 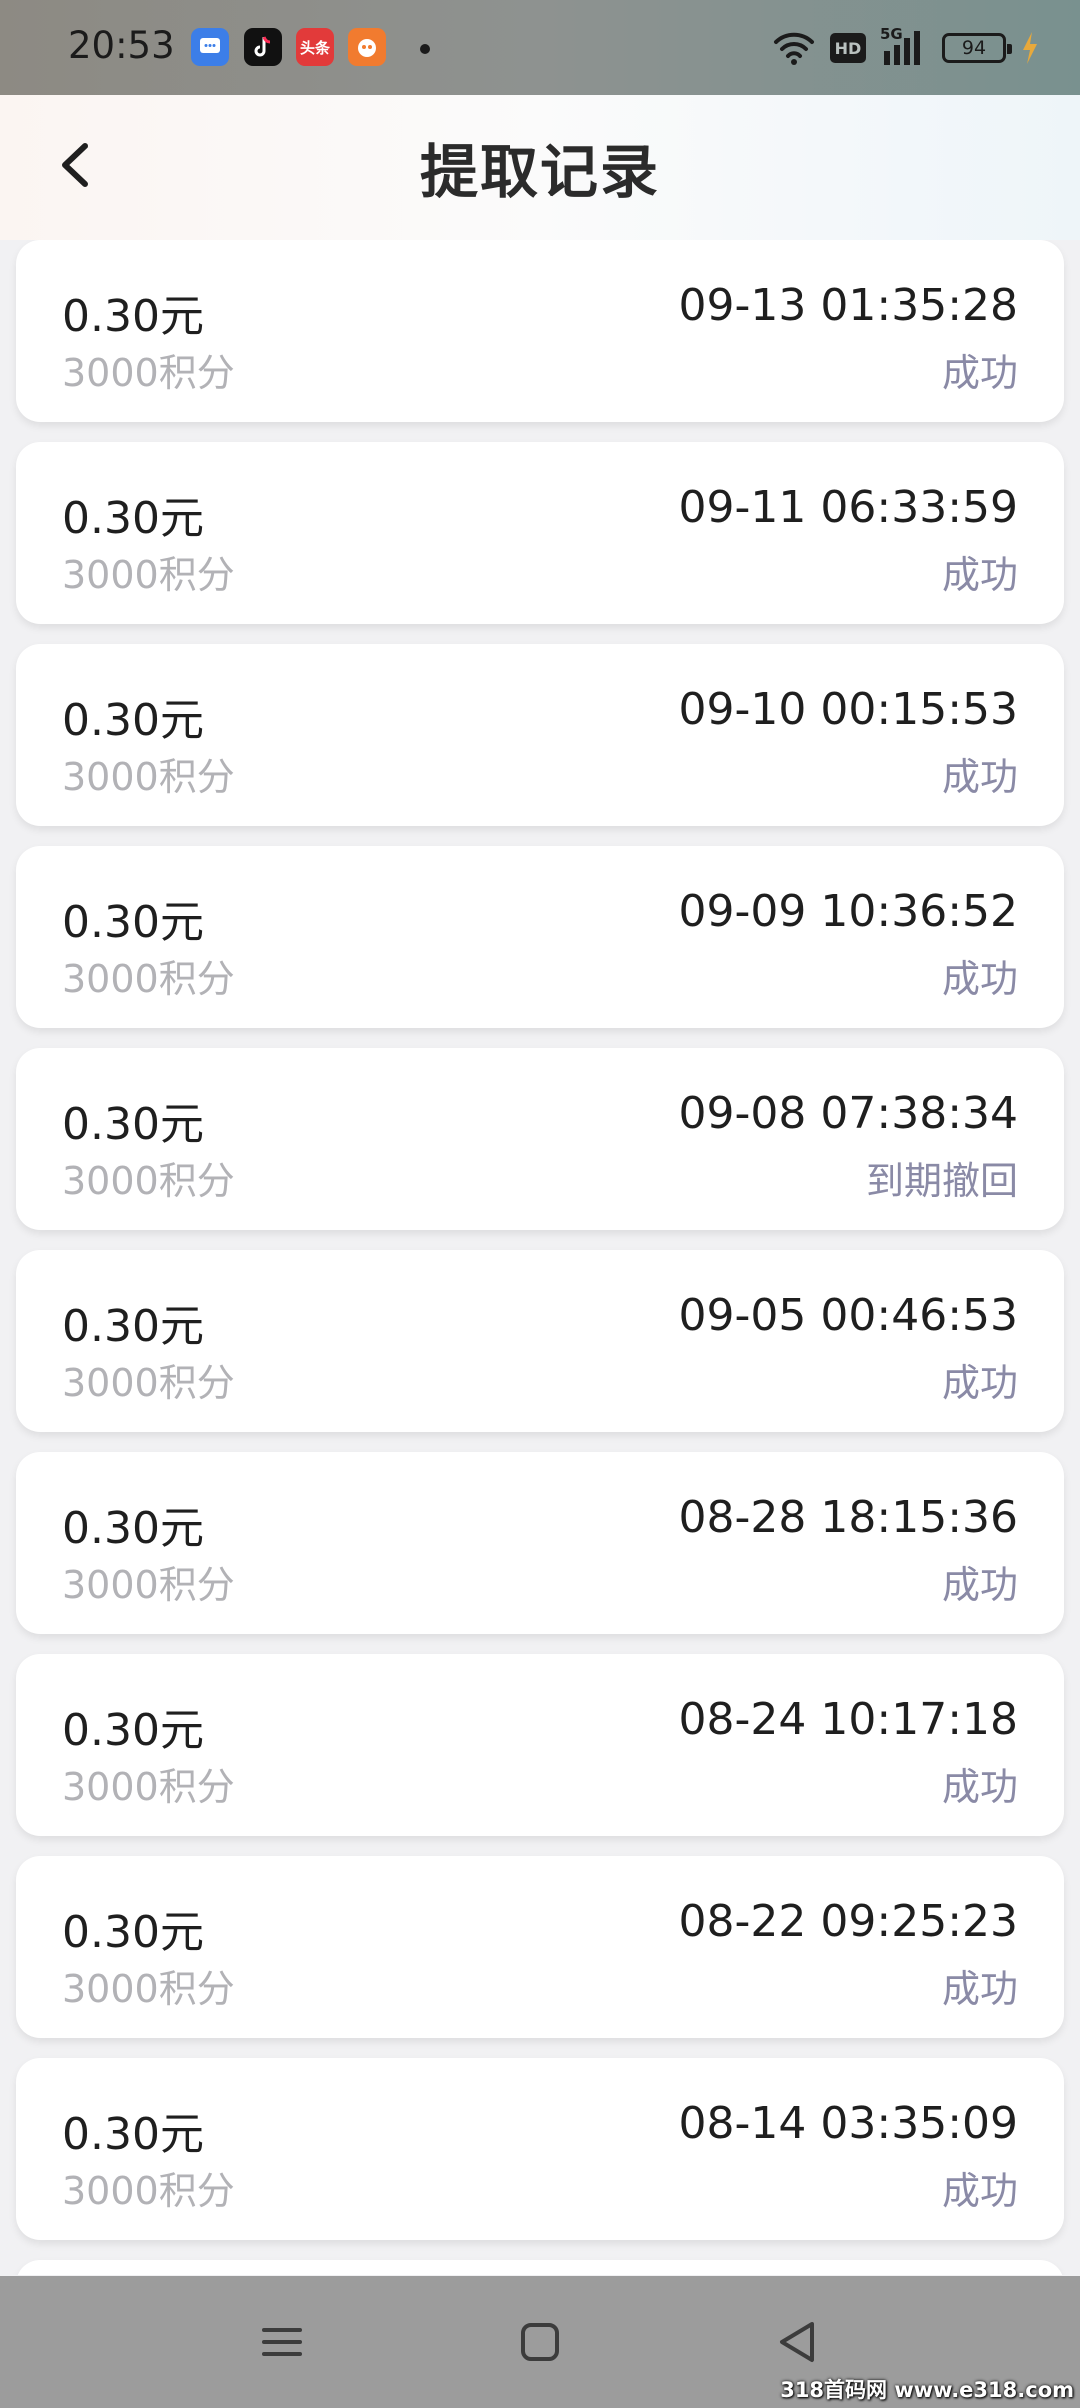 I want to click on record-item: 0.30元 3000积分 08-22 09:25:23 成功, so click(x=540, y=1947).